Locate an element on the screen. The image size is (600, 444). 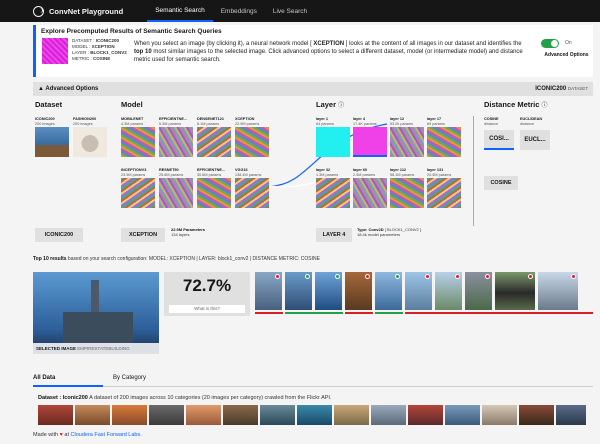
model-option-resnet50: RESNET50 25.6M params is located at coordinates (176, 188).